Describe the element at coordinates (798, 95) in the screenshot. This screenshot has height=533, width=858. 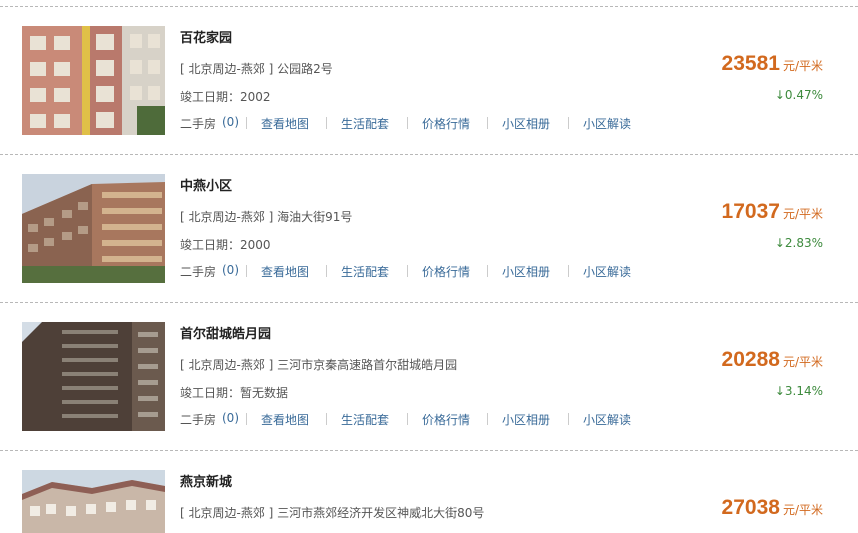
I see `price-change: ↓0.47%` at that location.